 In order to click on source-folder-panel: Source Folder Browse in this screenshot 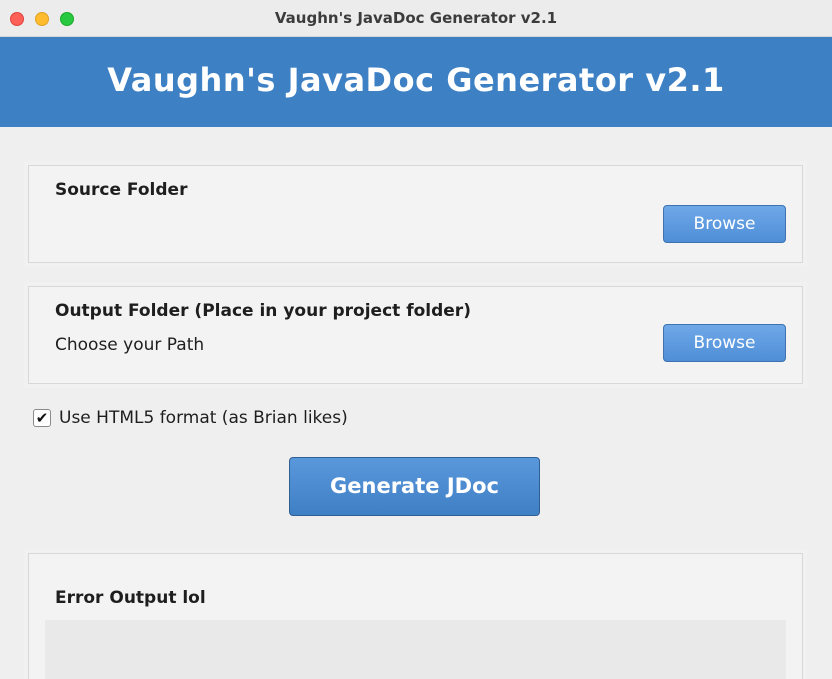, I will do `click(415, 214)`.